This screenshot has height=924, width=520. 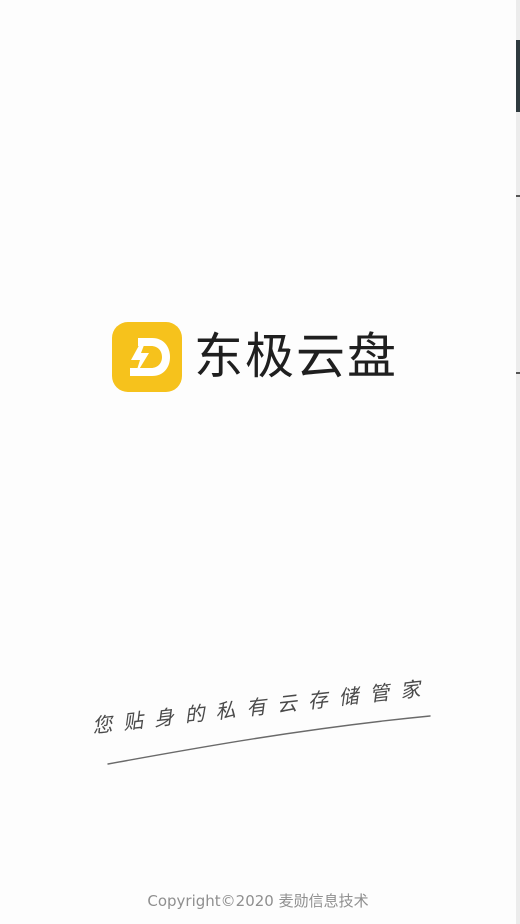 I want to click on slogan-area: 您贴身的私有云存储管家, so click(x=266, y=725).